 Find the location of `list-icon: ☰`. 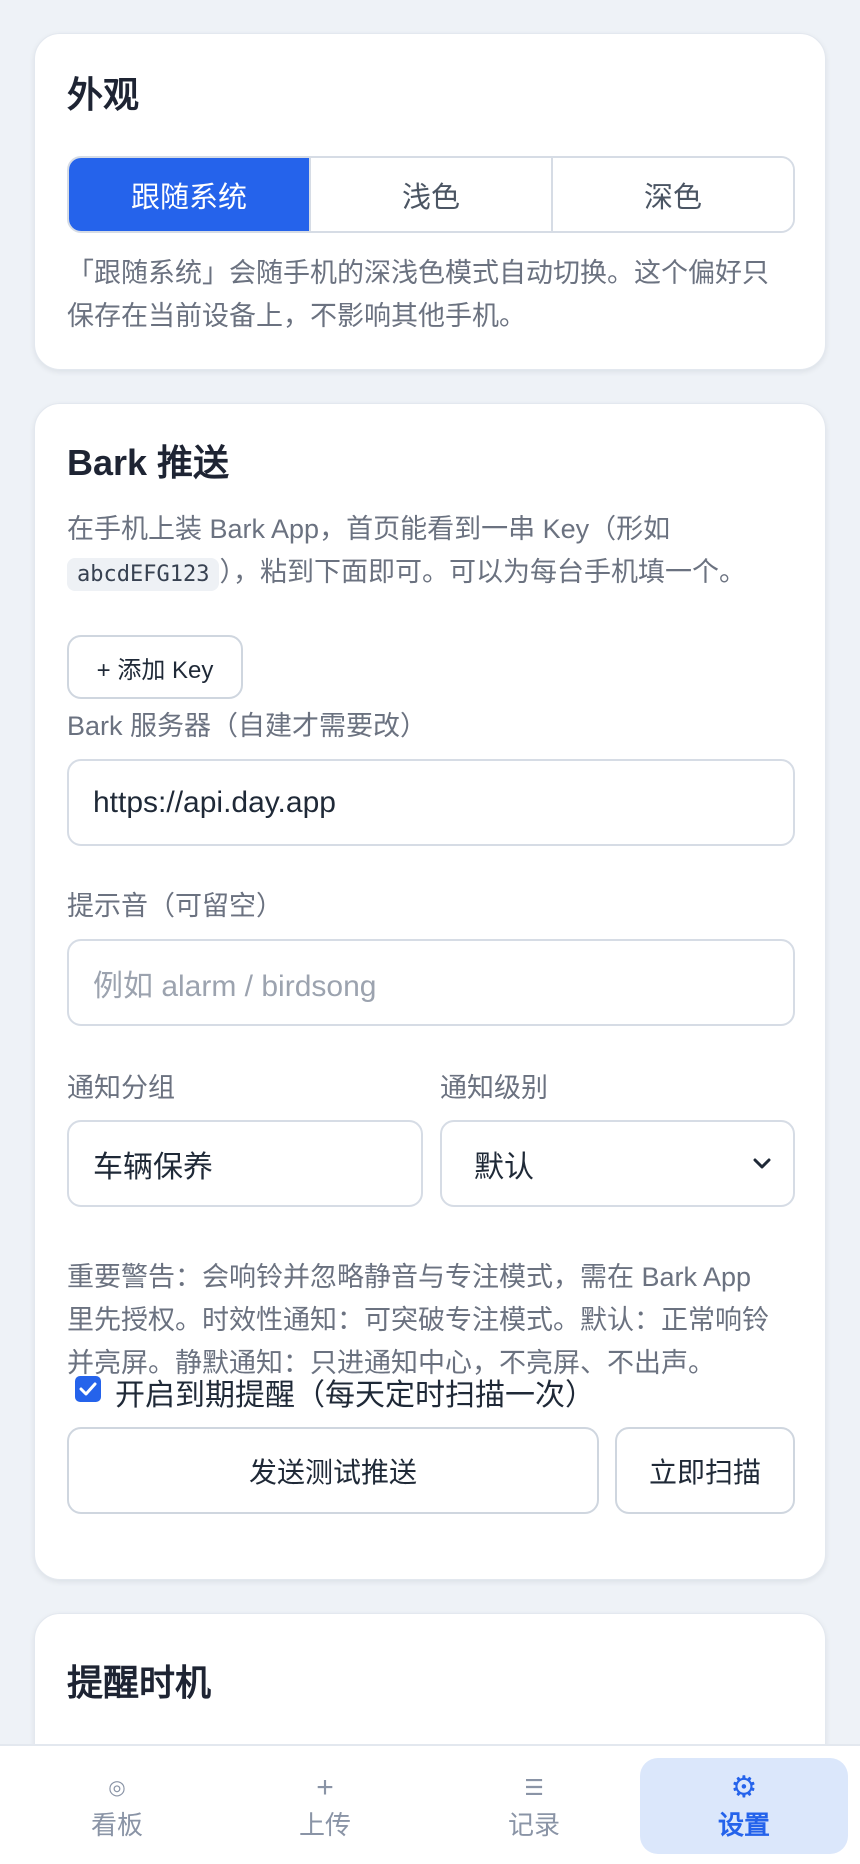

list-icon: ☰ is located at coordinates (534, 1787).